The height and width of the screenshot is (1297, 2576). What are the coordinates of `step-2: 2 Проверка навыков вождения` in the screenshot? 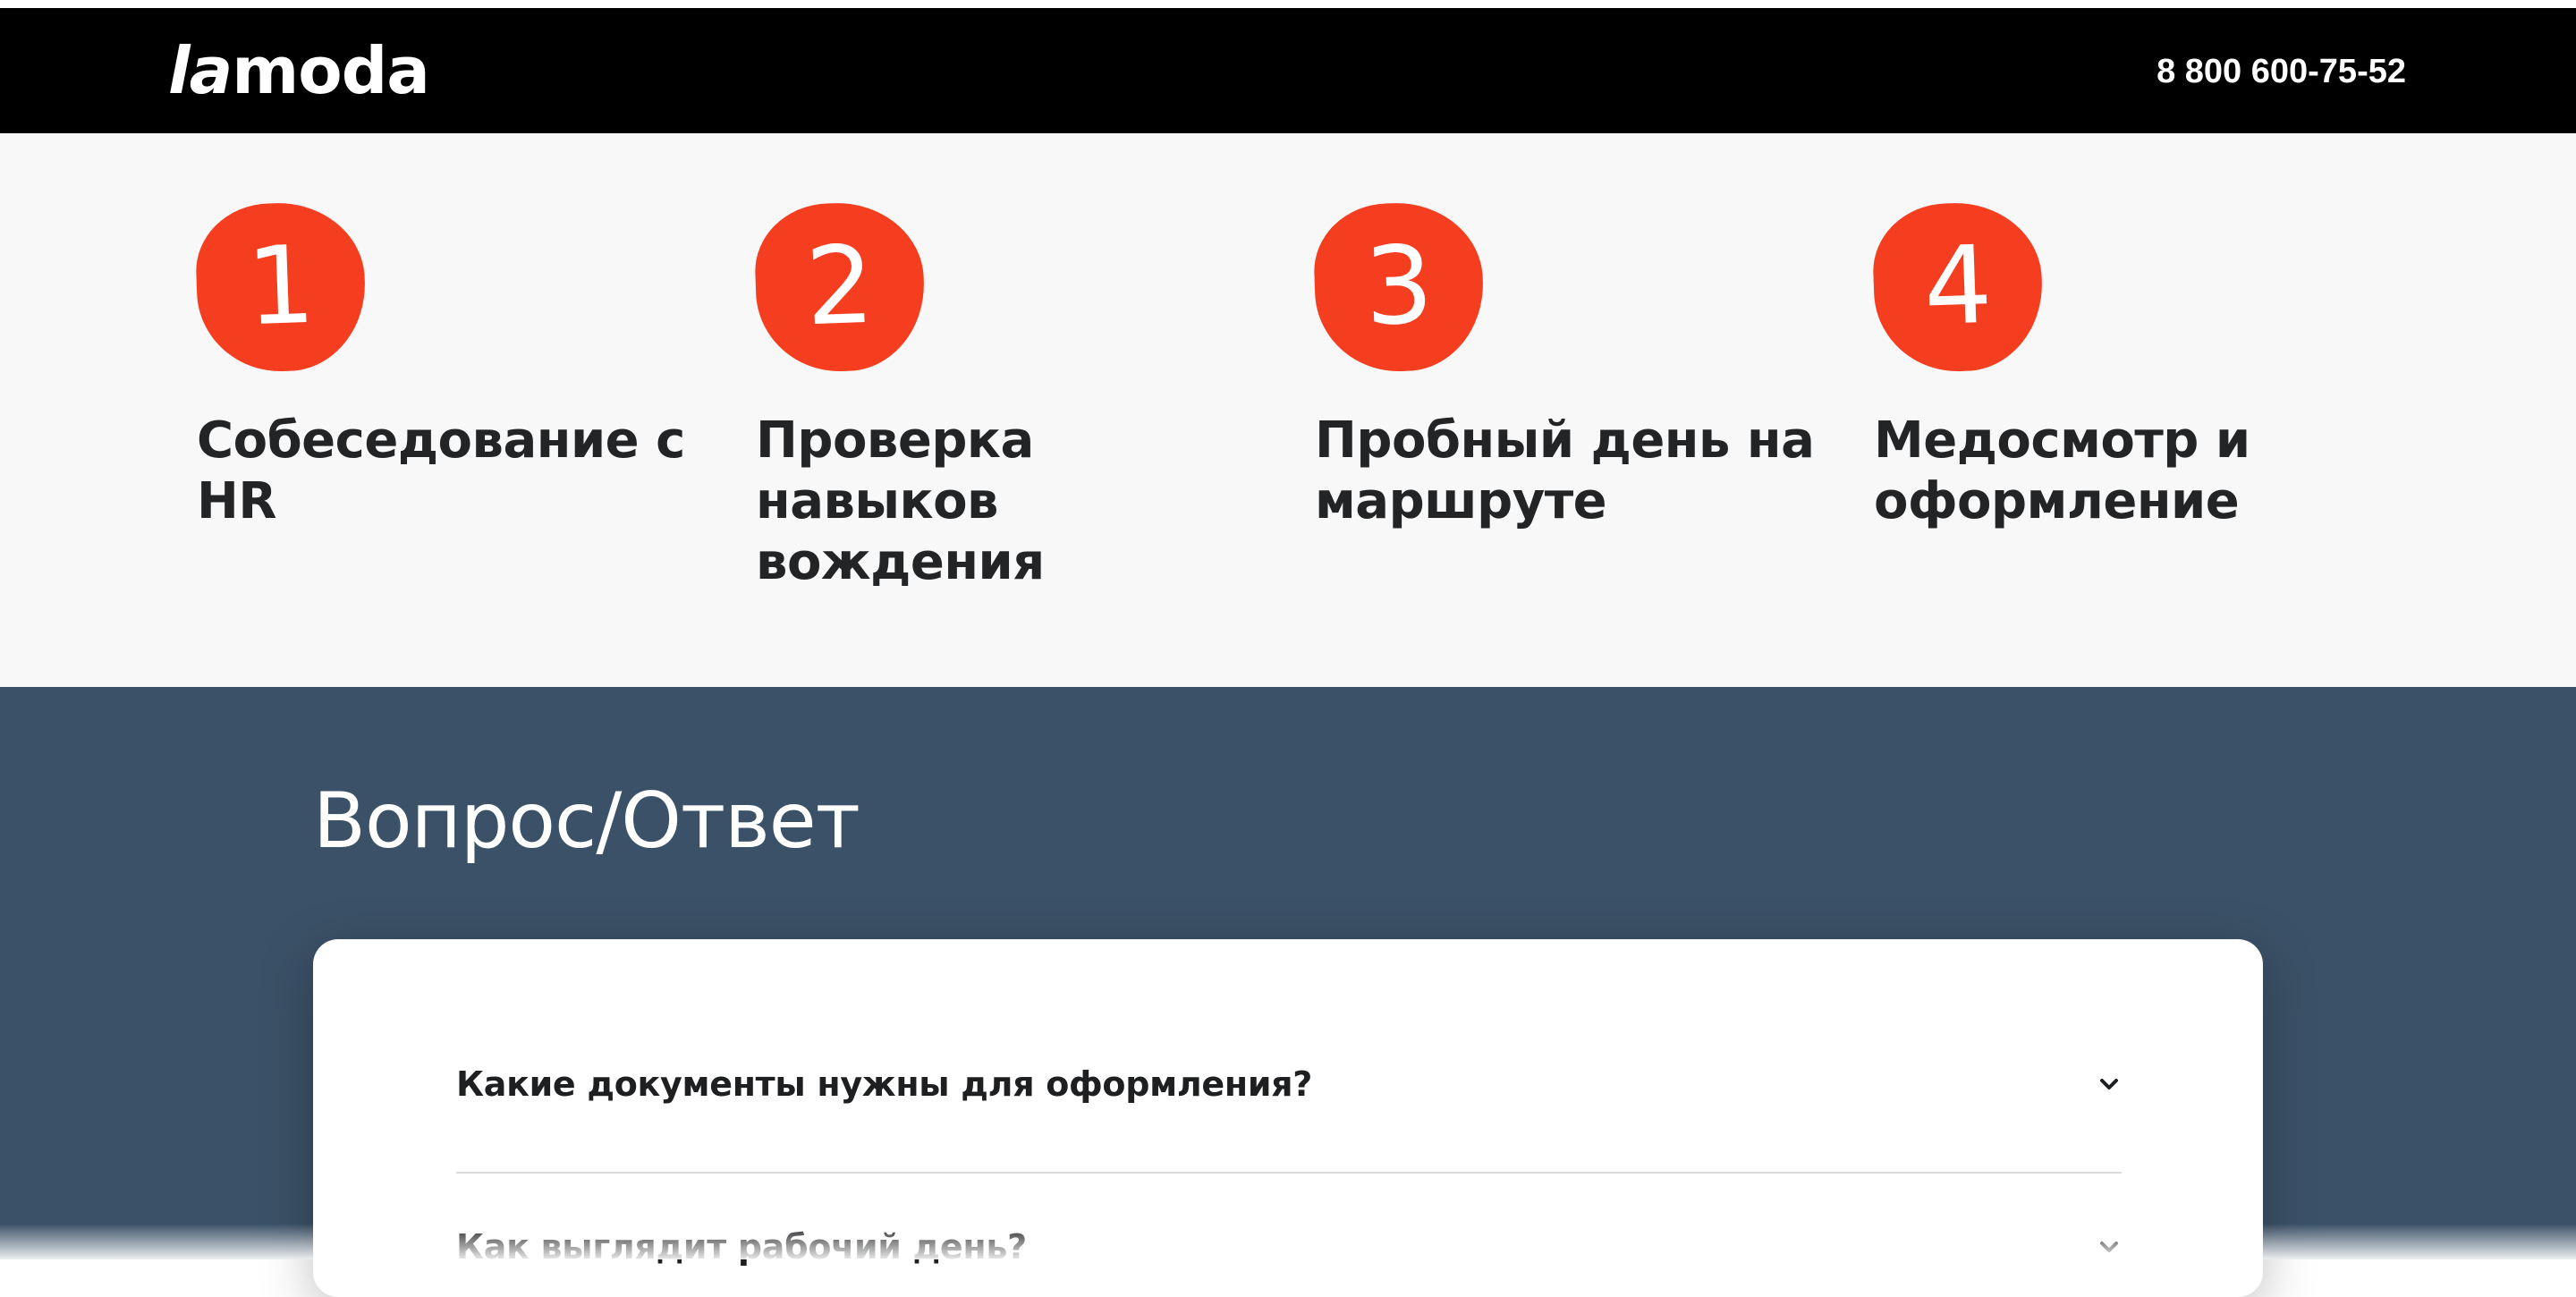 It's located at (1004, 396).